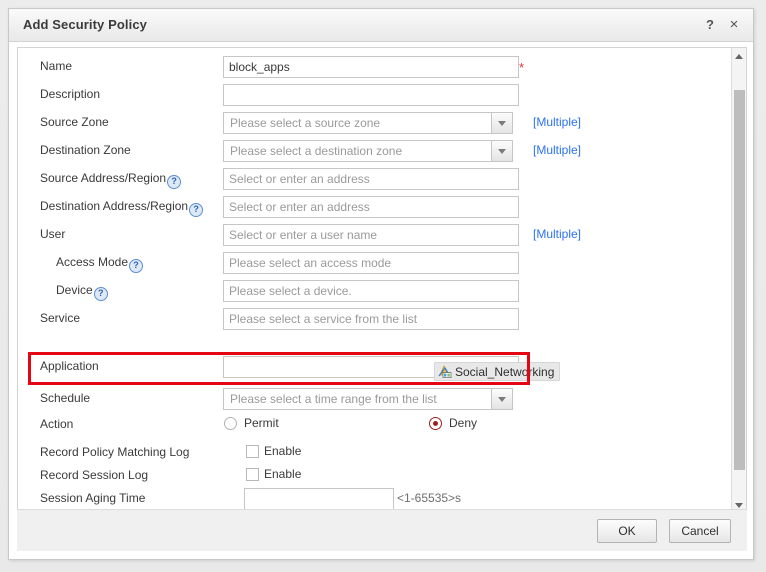 Image resolution: width=766 pixels, height=572 pixels. What do you see at coordinates (627, 531) in the screenshot?
I see `ok-button: OK` at bounding box center [627, 531].